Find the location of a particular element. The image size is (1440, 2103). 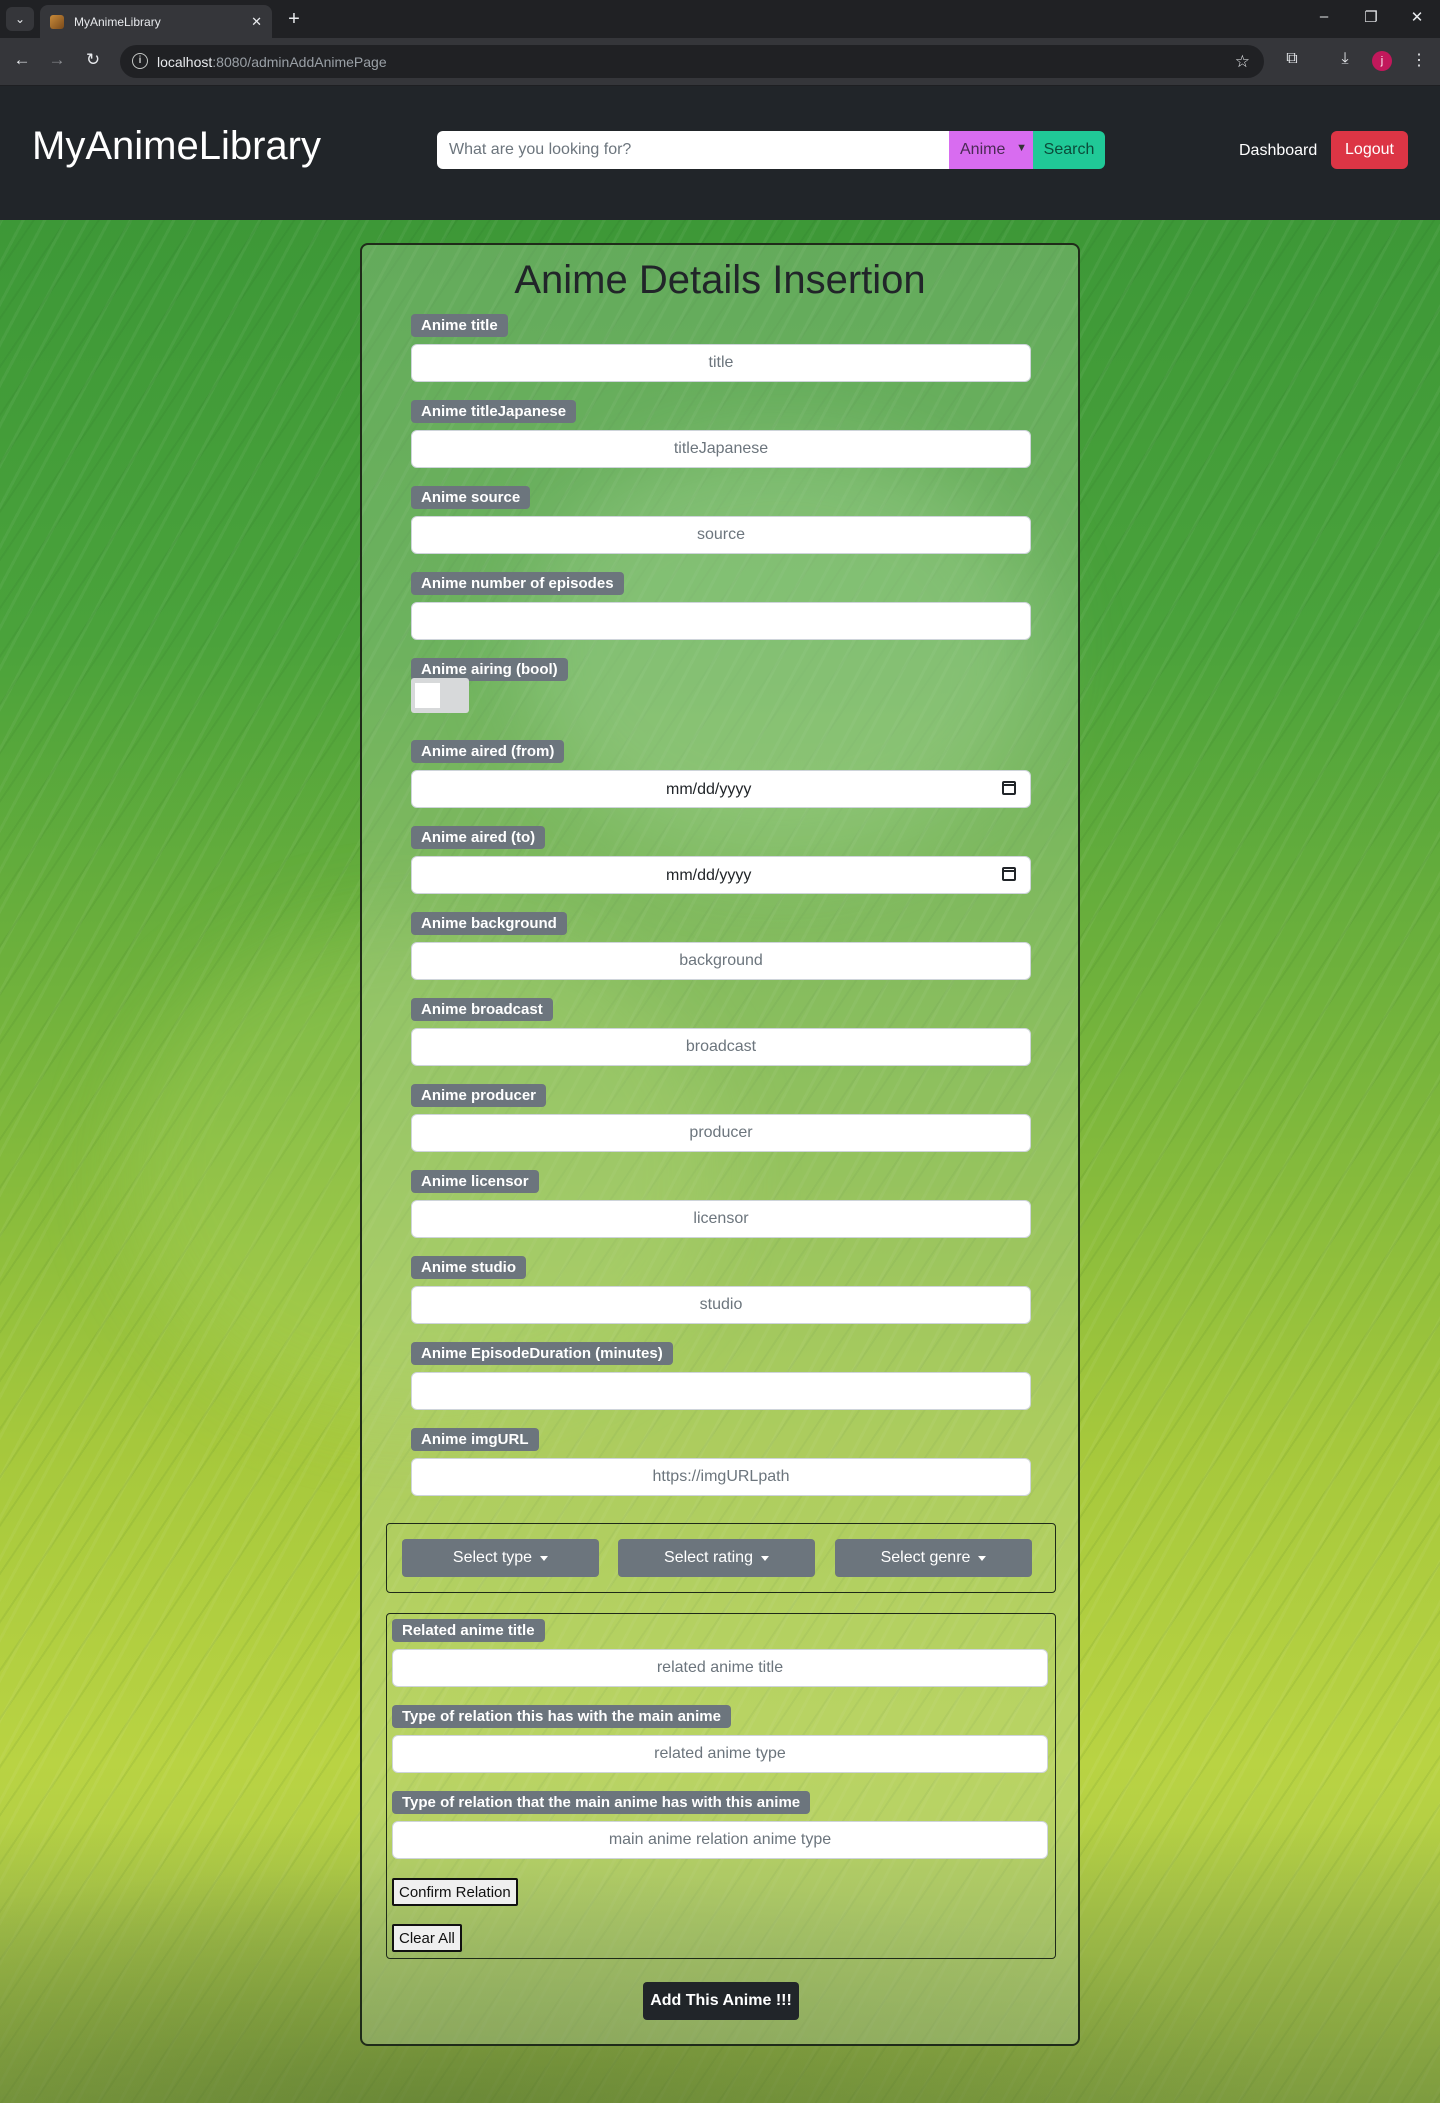

field-label: Anime producer is located at coordinates (479, 1095).